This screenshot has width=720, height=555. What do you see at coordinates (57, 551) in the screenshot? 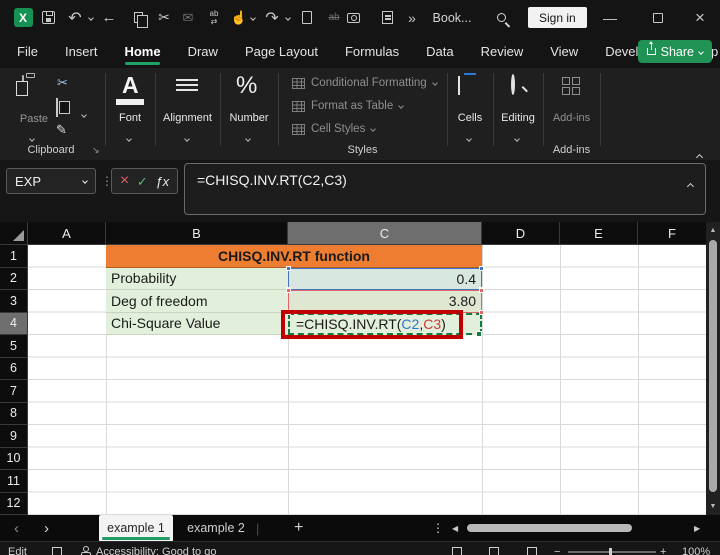
I see `macro-record-icon` at bounding box center [57, 551].